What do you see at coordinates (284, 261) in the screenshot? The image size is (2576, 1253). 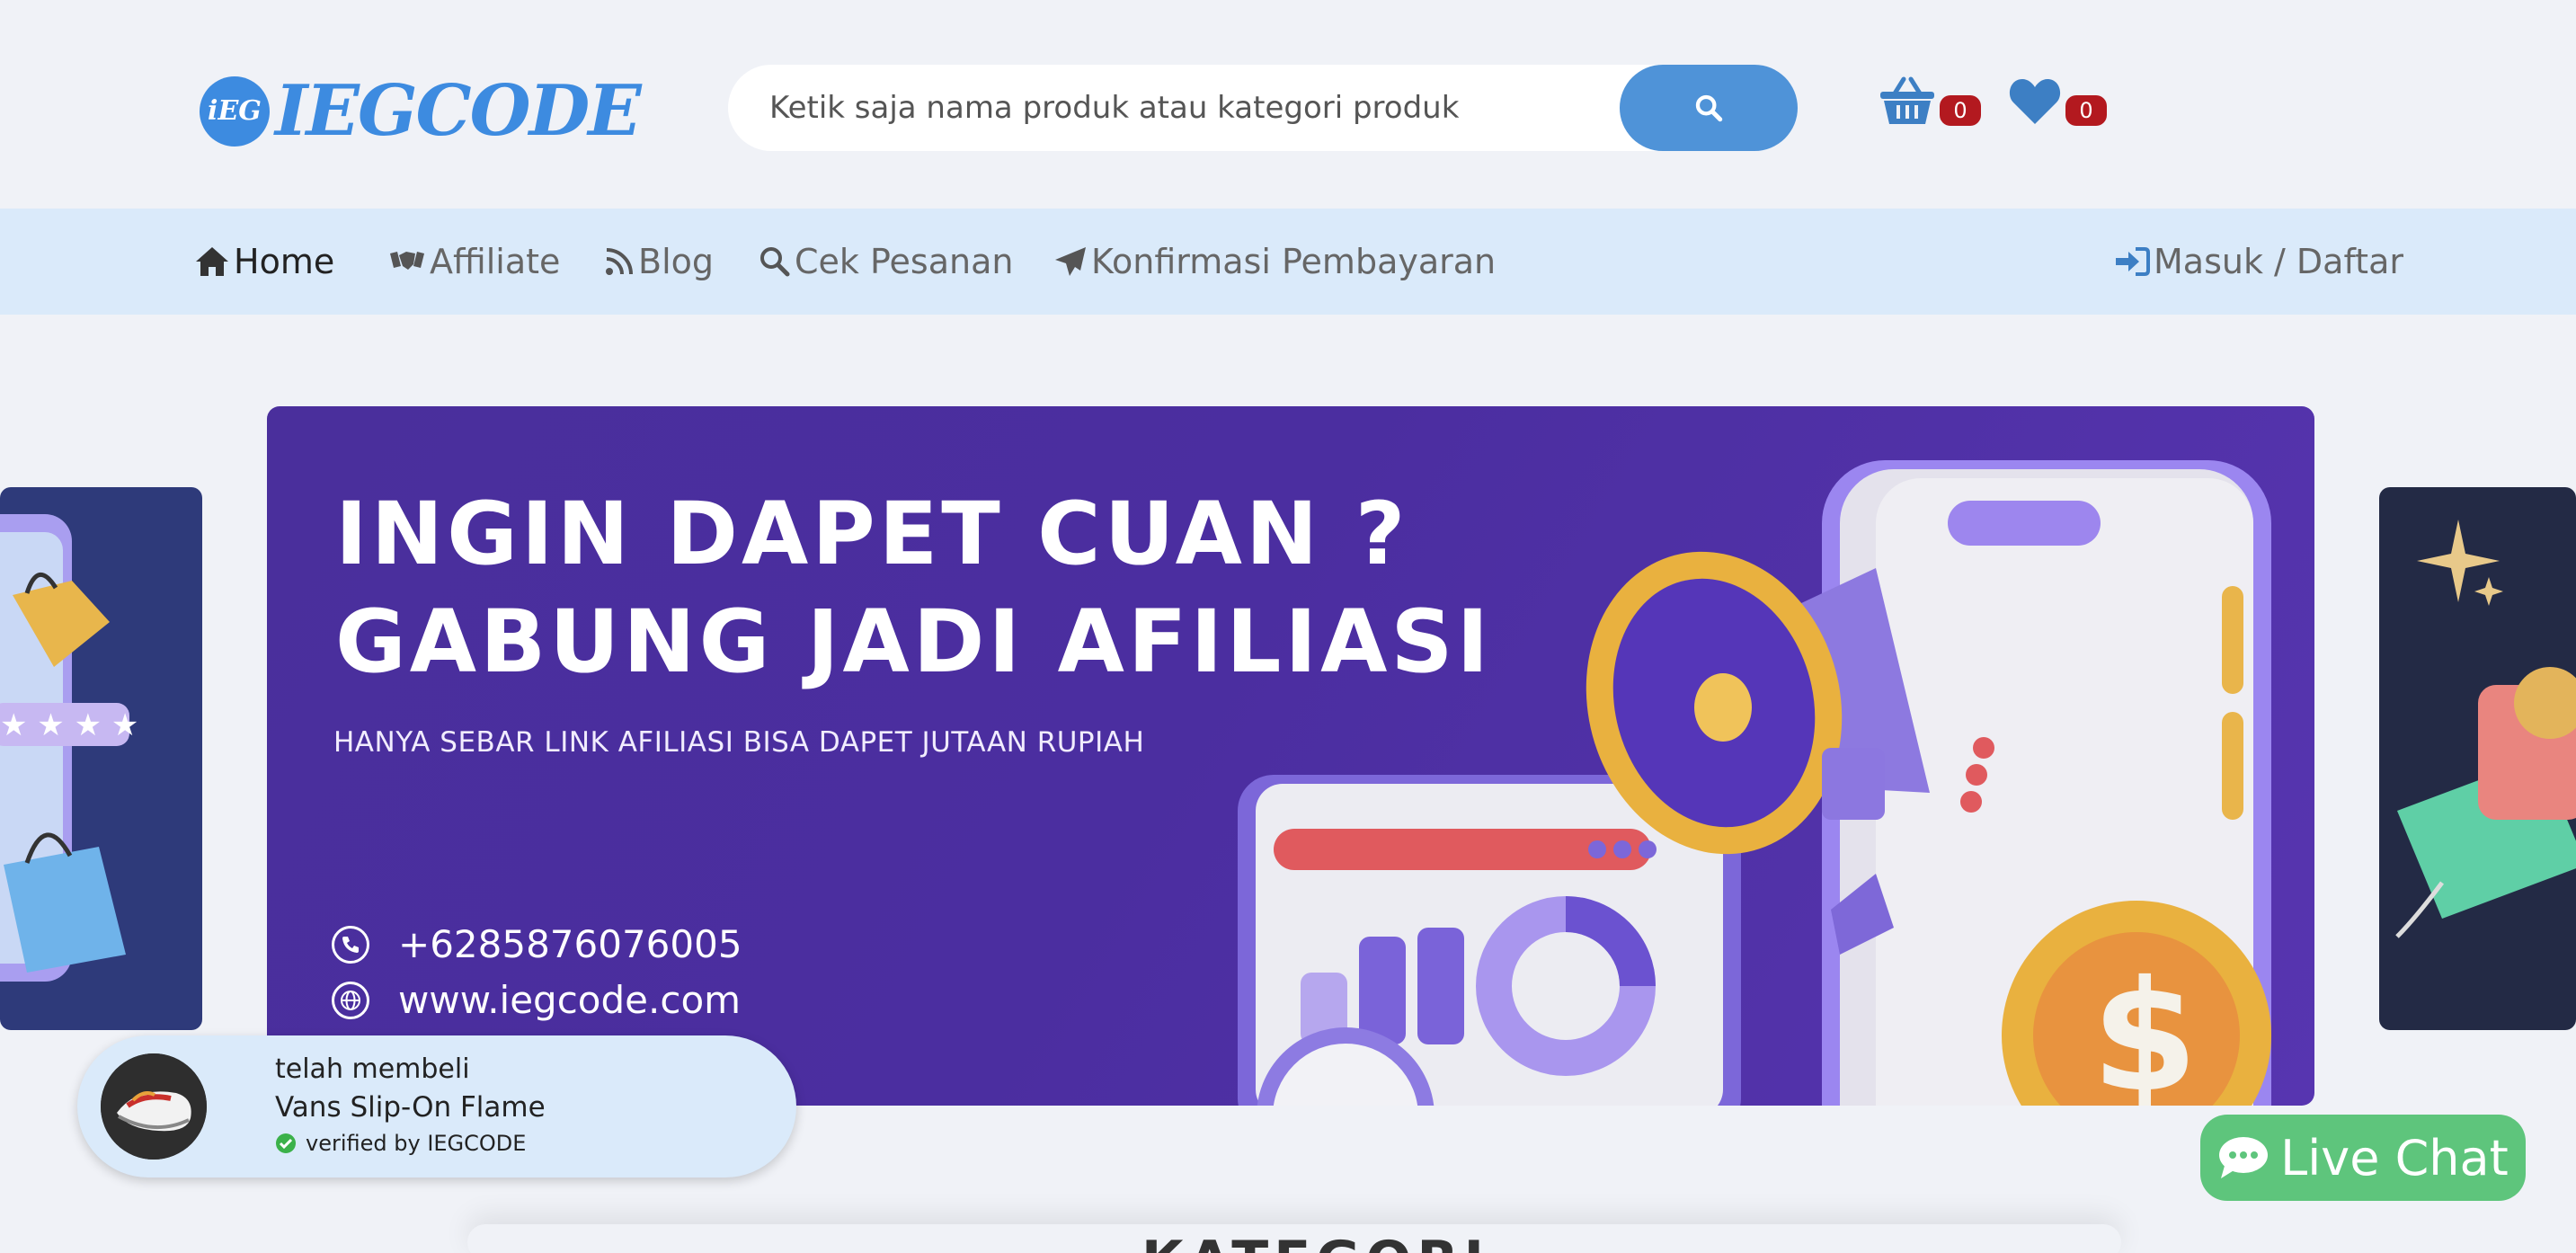 I see `nav-home-label: Home` at bounding box center [284, 261].